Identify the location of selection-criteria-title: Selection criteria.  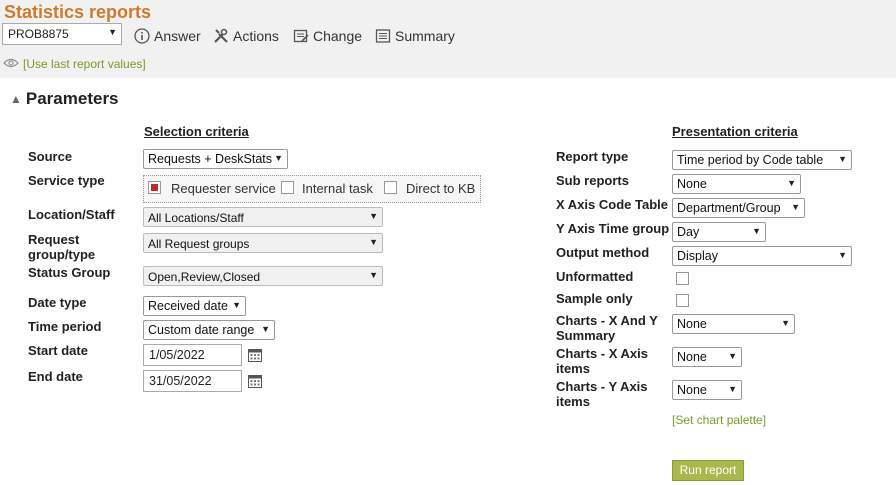
(196, 131).